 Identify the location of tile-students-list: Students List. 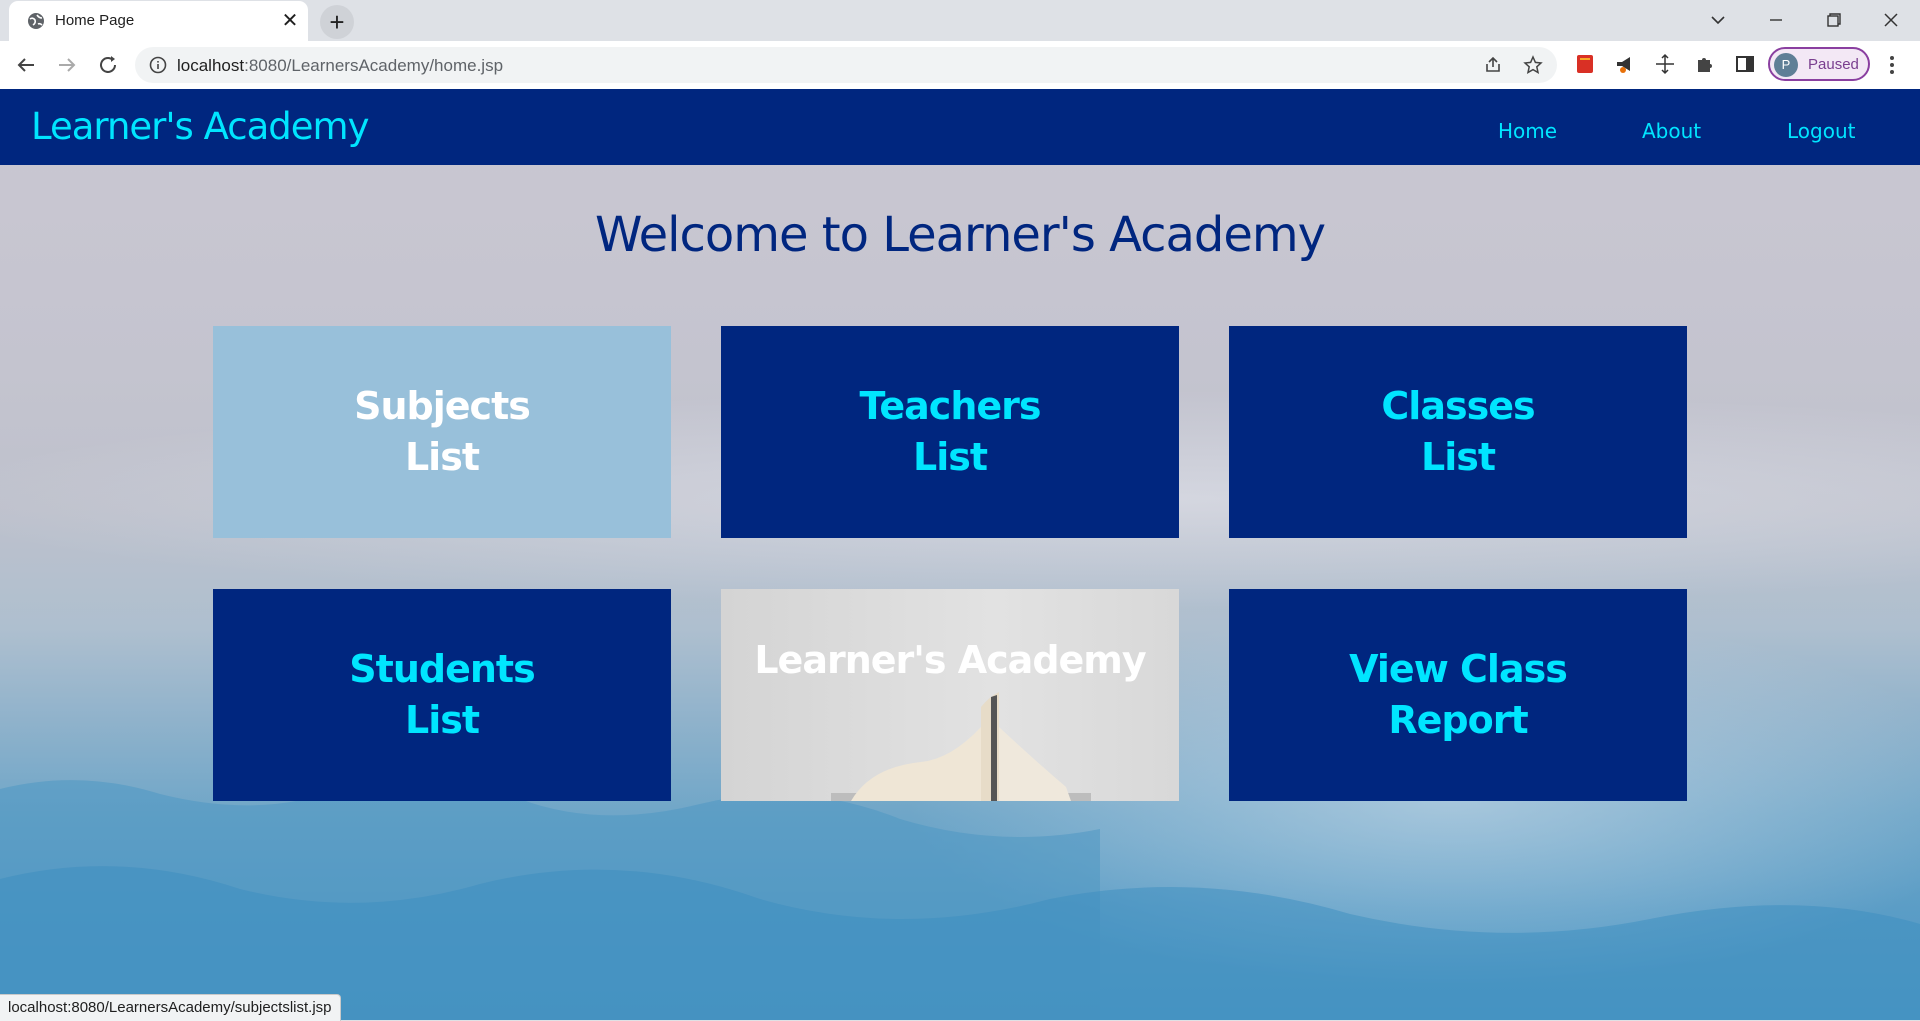
(442, 695).